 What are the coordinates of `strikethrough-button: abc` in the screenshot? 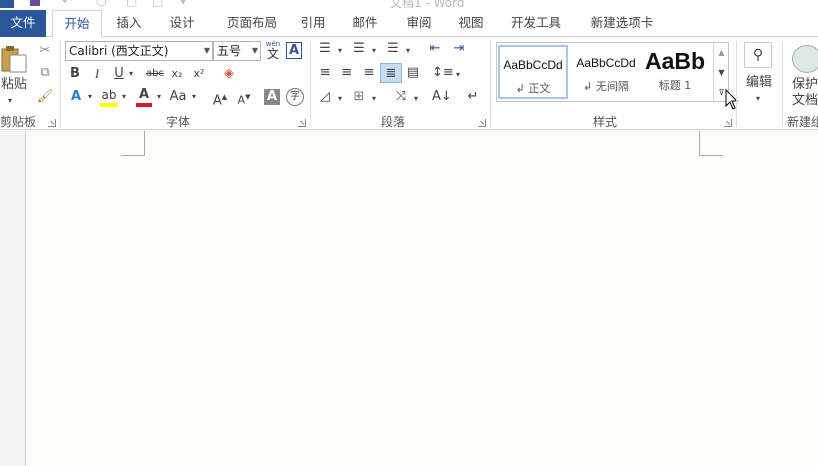 It's located at (155, 74).